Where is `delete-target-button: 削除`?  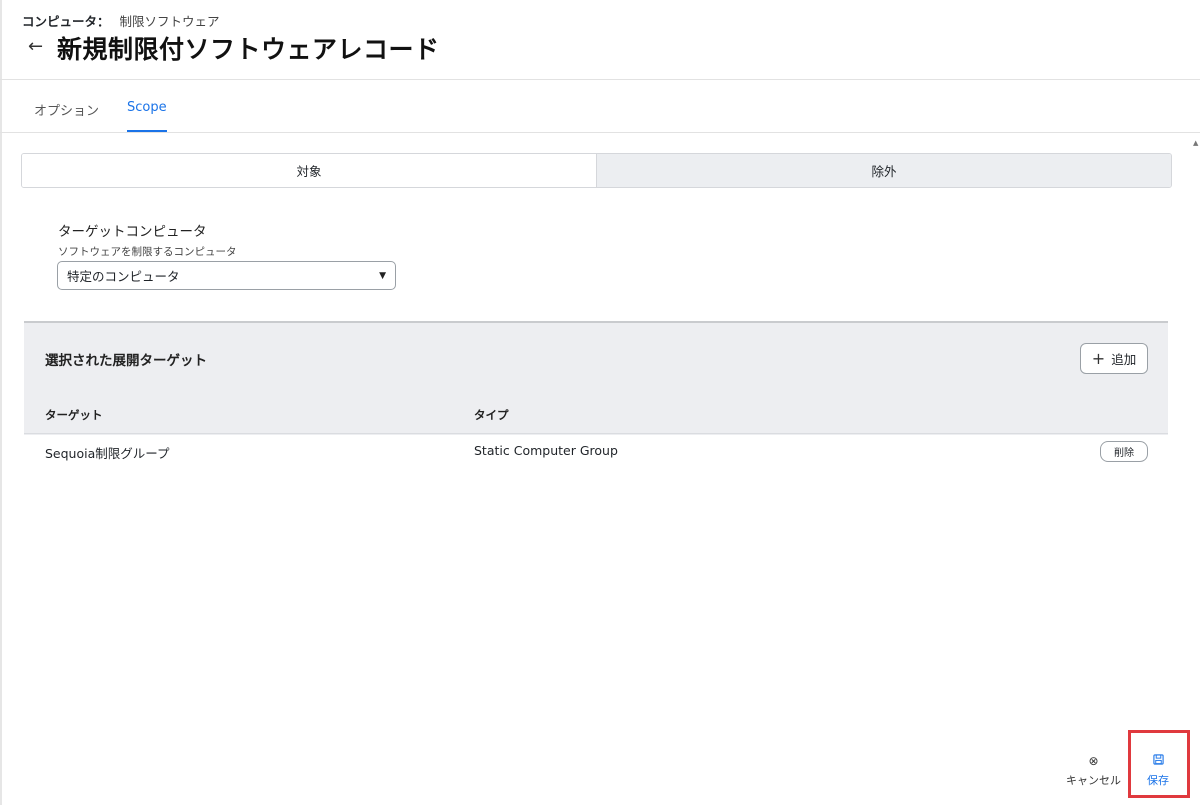
delete-target-button: 削除 is located at coordinates (1124, 451).